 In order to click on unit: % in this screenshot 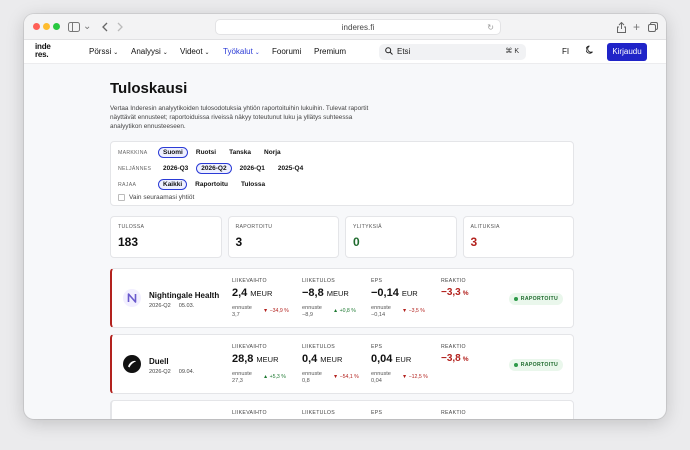, I will do `click(465, 293)`.